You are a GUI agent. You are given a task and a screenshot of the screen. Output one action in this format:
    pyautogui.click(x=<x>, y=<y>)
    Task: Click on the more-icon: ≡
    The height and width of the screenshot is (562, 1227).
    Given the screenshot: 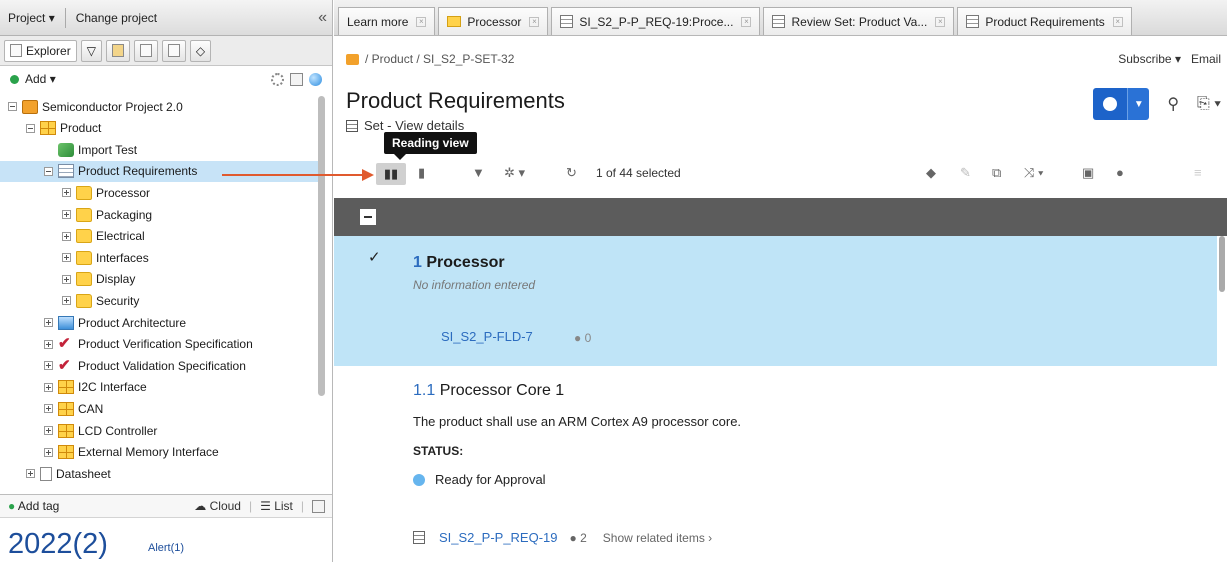 What is the action you would take?
    pyautogui.click(x=1198, y=172)
    